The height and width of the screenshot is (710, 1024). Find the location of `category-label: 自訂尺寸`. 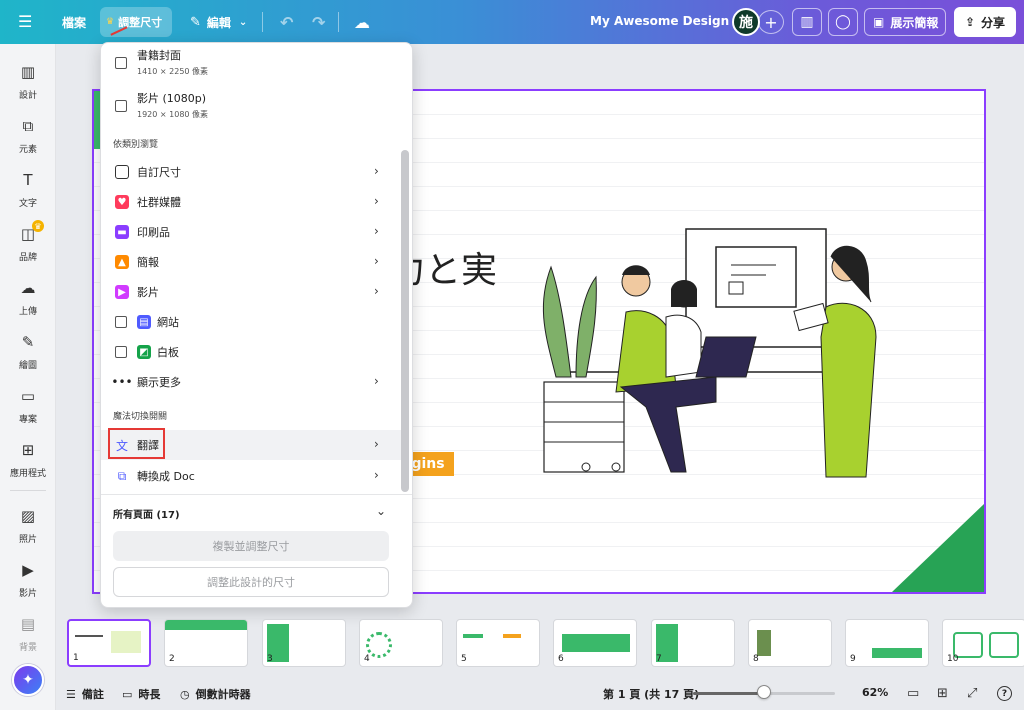

category-label: 自訂尺寸 is located at coordinates (159, 172).